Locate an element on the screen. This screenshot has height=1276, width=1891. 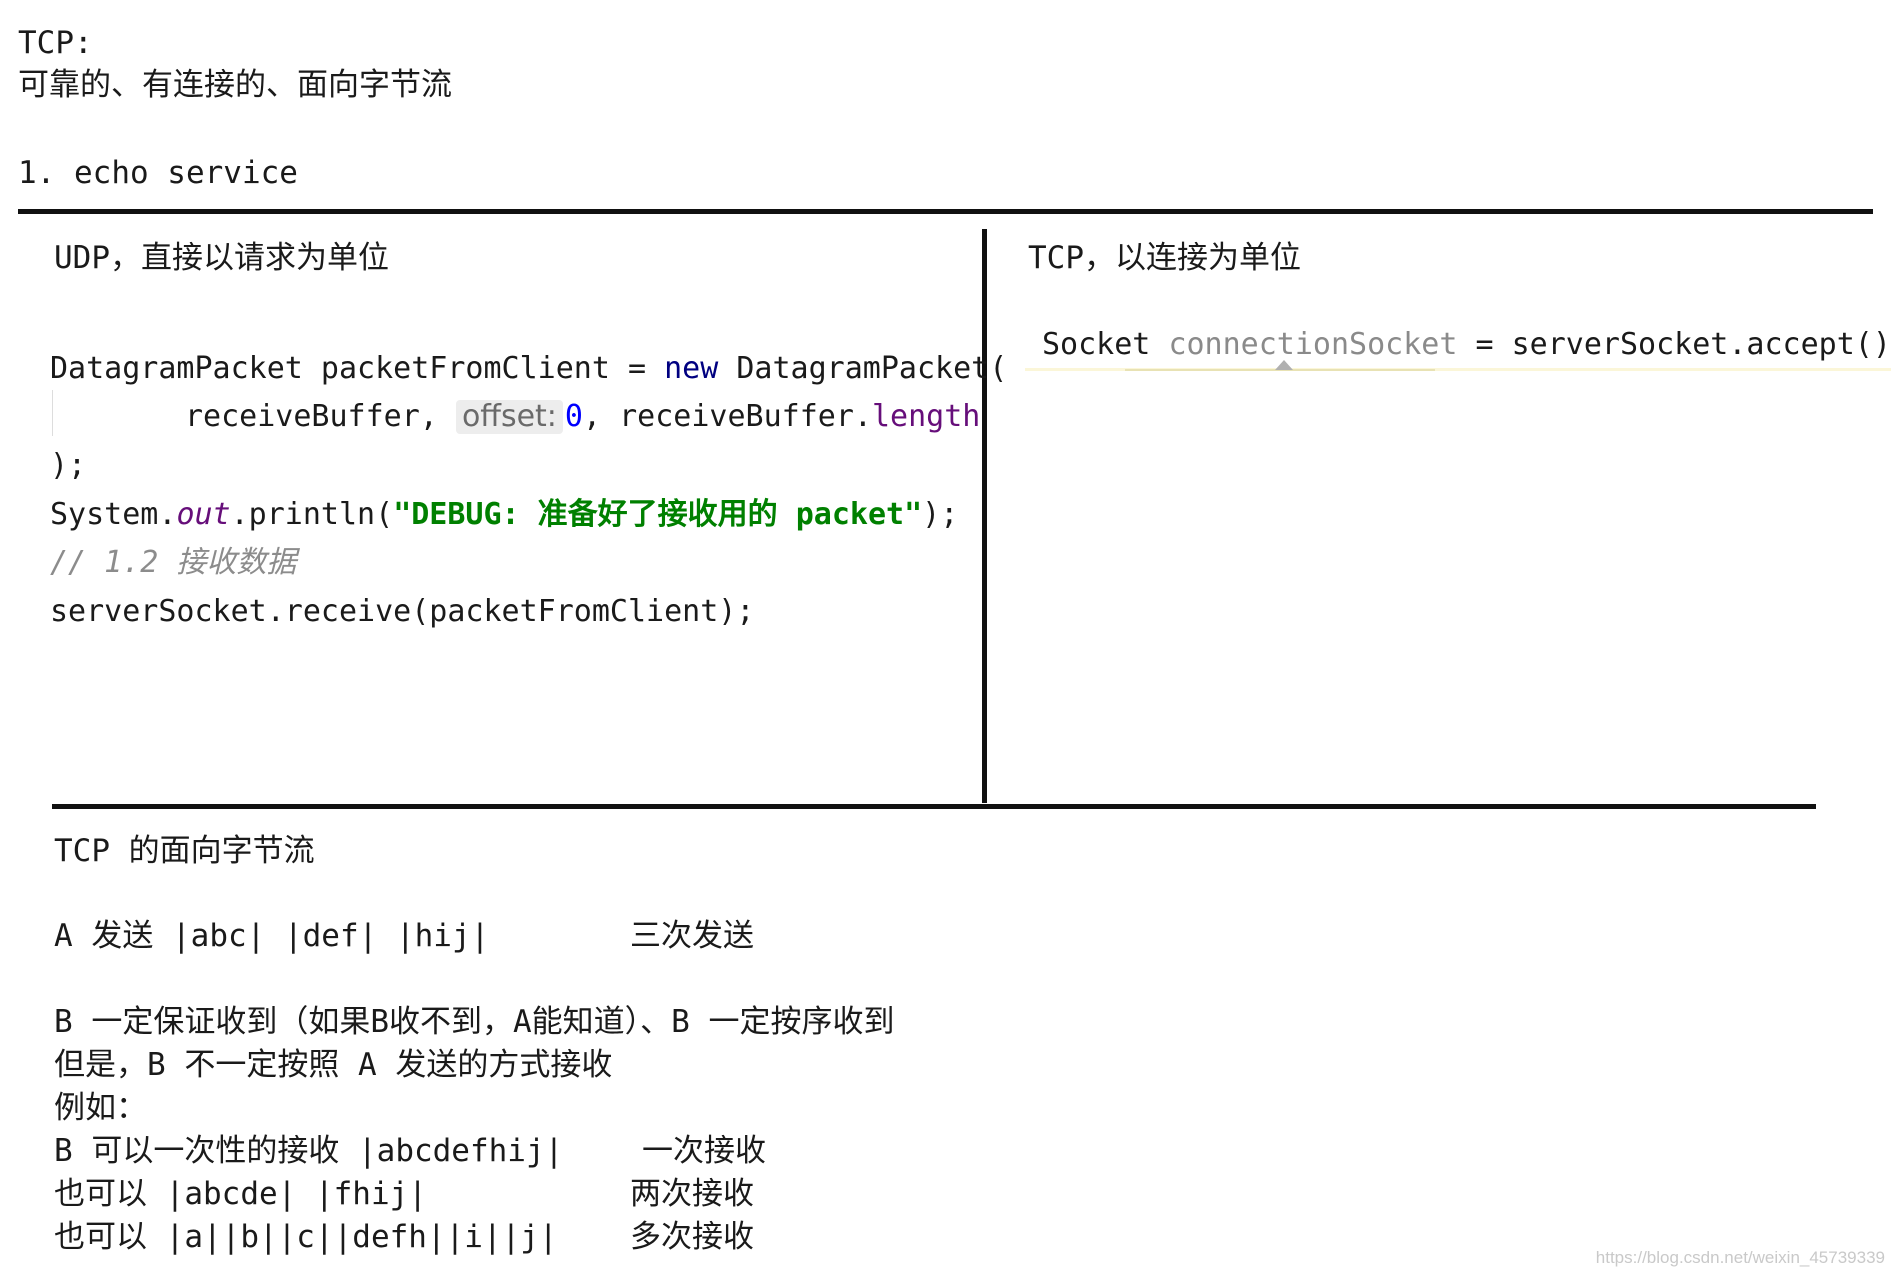
code-var: connectionSocket is located at coordinates (1313, 344).